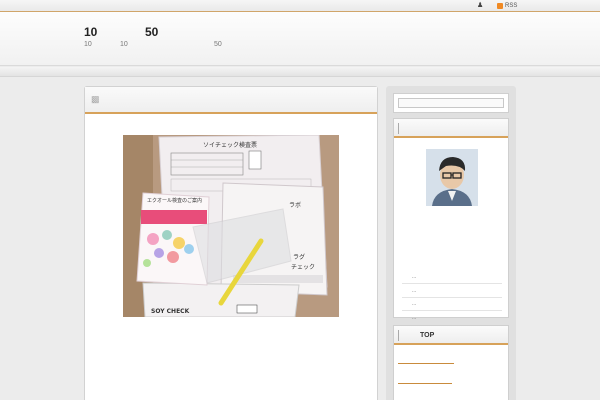 This screenshot has height=400, width=600. I want to click on nav-bar, so click(300, 72).